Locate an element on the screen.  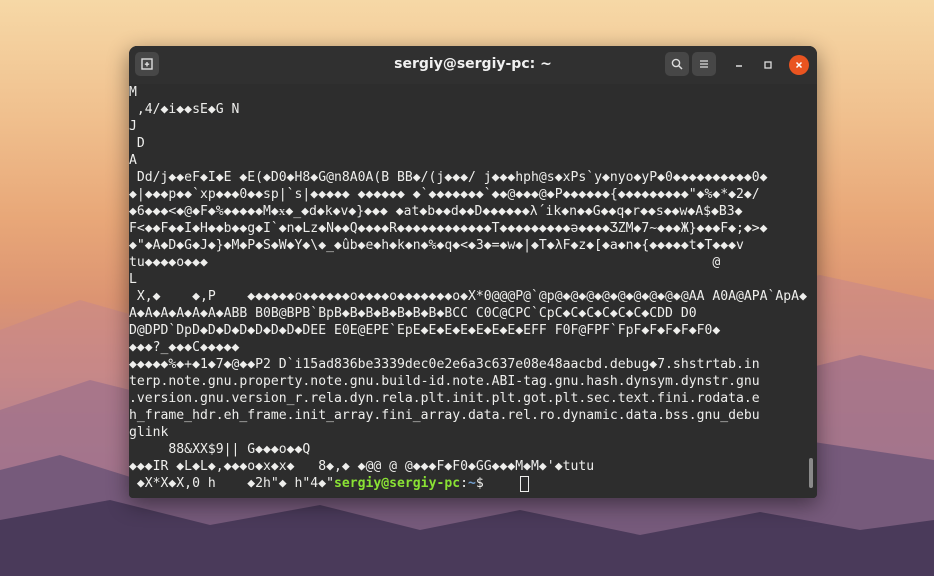
minimize-button is located at coordinates (739, 65).